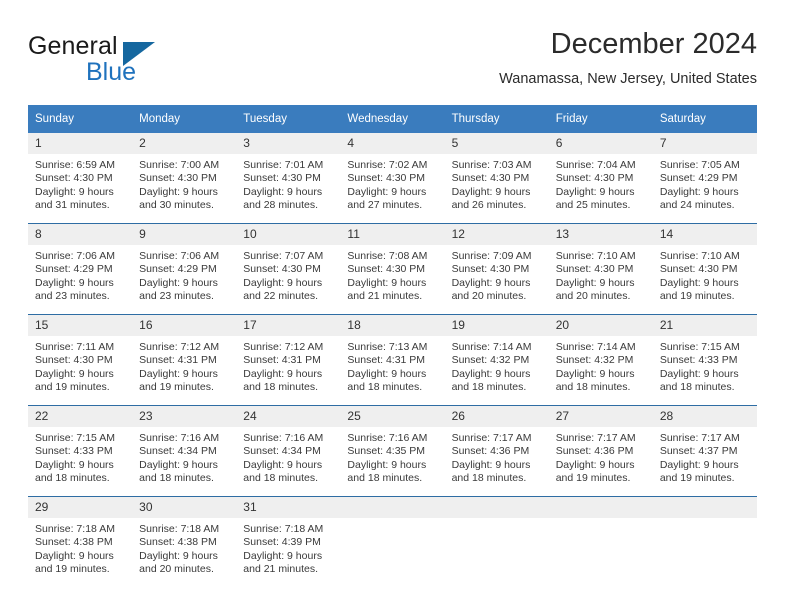 The height and width of the screenshot is (612, 792). Describe the element at coordinates (496, 416) in the screenshot. I see `day-number: 26` at that location.